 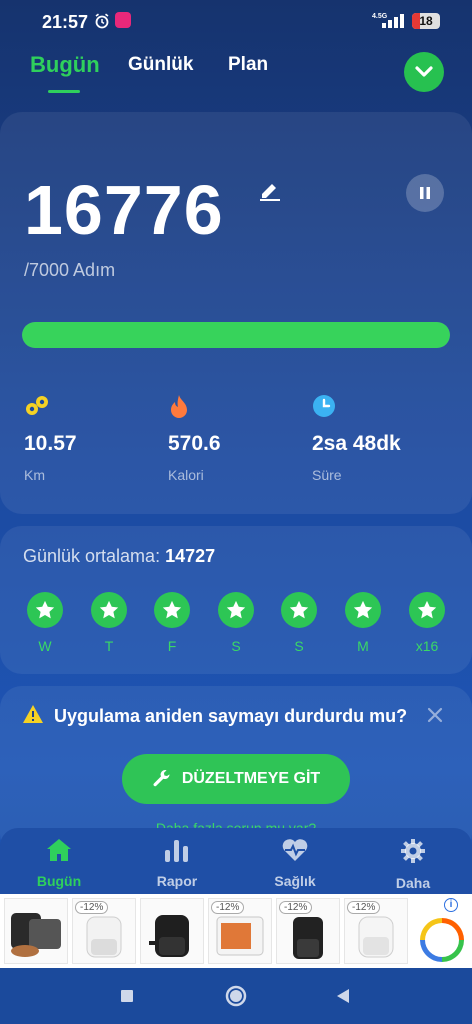 What do you see at coordinates (179, 409) in the screenshot?
I see `flame-icon` at bounding box center [179, 409].